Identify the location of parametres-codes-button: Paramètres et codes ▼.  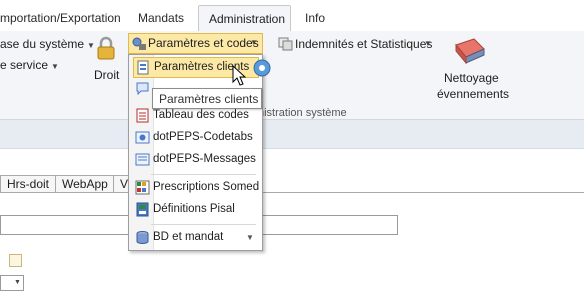
(195, 43).